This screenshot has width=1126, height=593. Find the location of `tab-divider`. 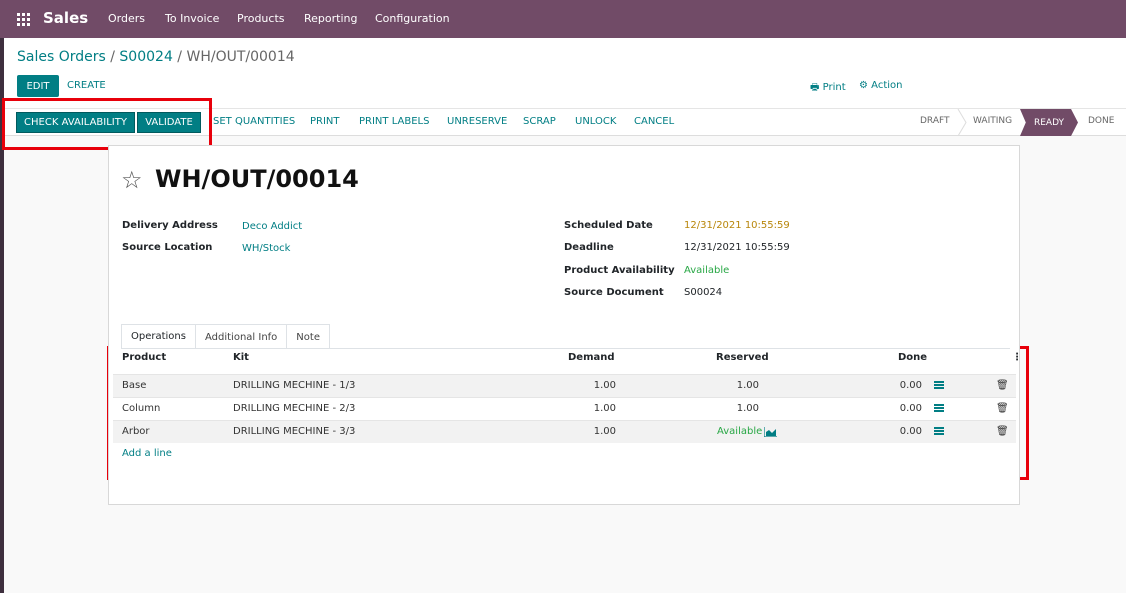

tab-divider is located at coordinates (565, 348).